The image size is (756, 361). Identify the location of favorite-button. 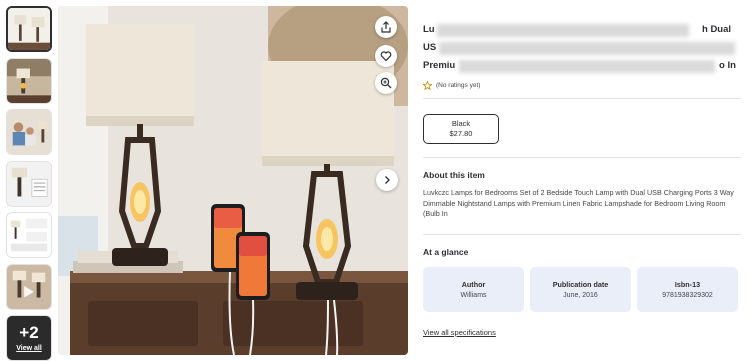
(386, 56).